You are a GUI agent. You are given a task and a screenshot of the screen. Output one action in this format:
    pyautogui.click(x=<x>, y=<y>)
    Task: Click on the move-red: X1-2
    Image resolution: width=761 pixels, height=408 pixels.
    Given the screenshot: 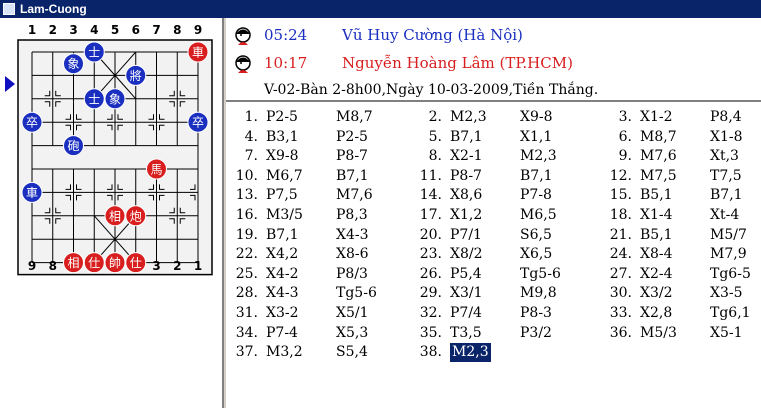 What is the action you would take?
    pyautogui.click(x=656, y=117)
    